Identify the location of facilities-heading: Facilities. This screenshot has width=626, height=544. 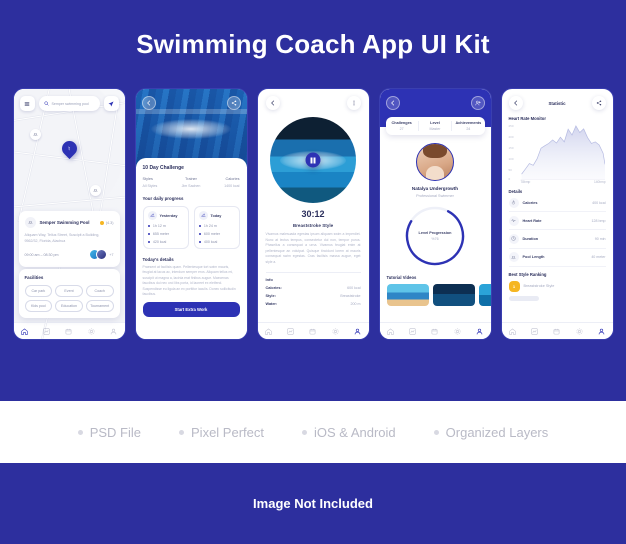
(34, 277).